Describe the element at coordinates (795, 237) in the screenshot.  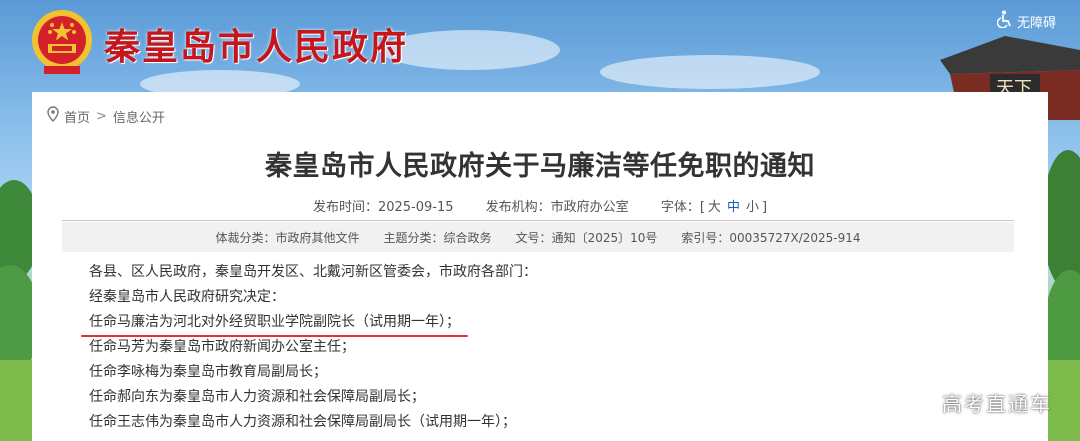
I see `index-number-value: 00035727X/2025-914` at that location.